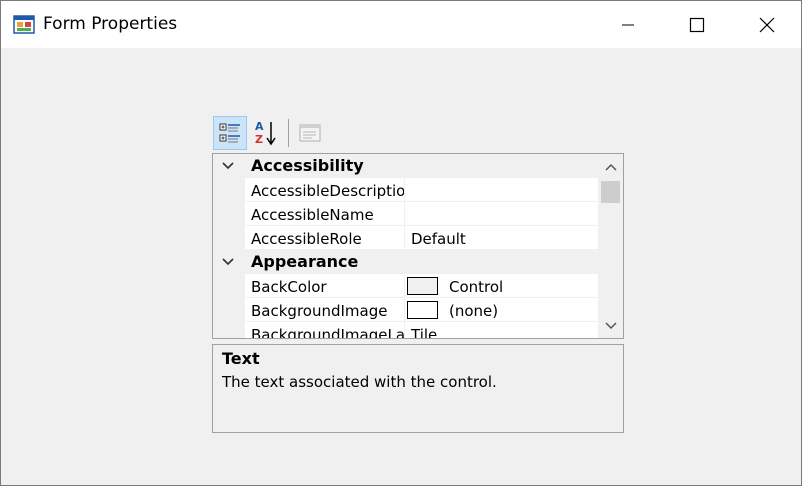 The height and width of the screenshot is (486, 802). Describe the element at coordinates (259, 139) in the screenshot. I see `svg-text: Z` at that location.